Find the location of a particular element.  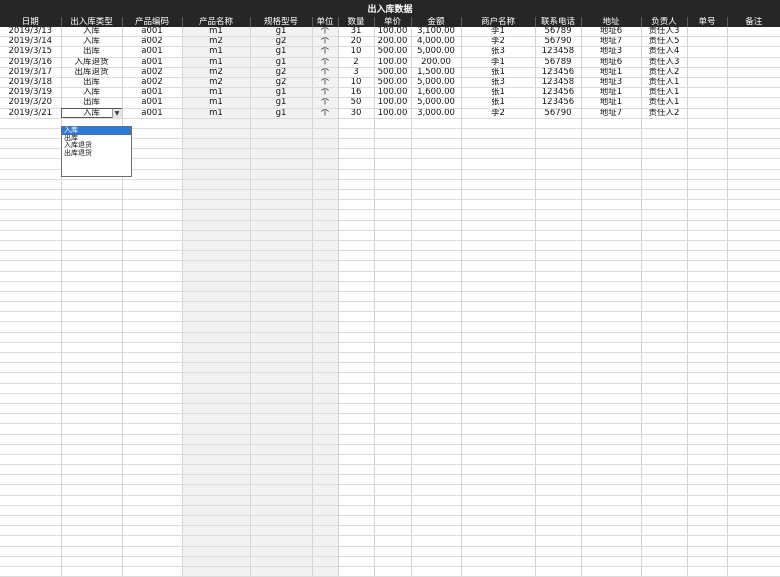

table-cell: 出库 is located at coordinates (92, 52).